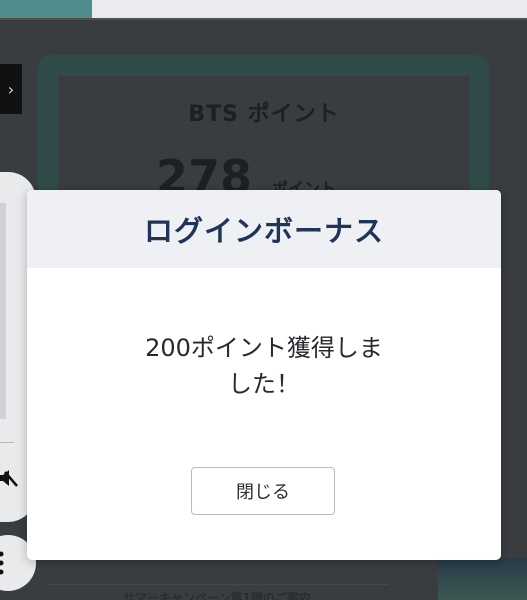 Image resolution: width=527 pixels, height=600 pixels. I want to click on header-bar, so click(309, 9).